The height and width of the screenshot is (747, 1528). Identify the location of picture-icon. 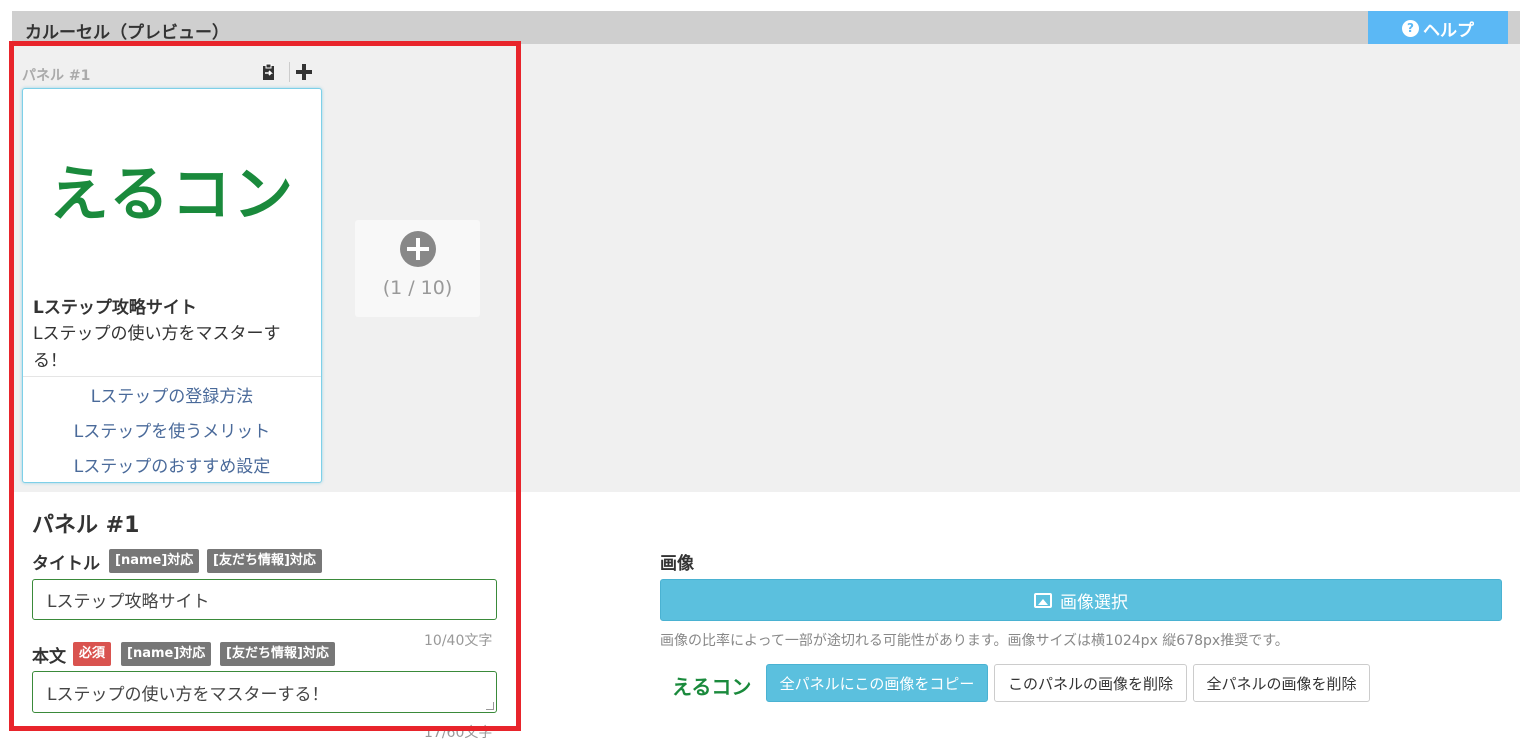
(1043, 600).